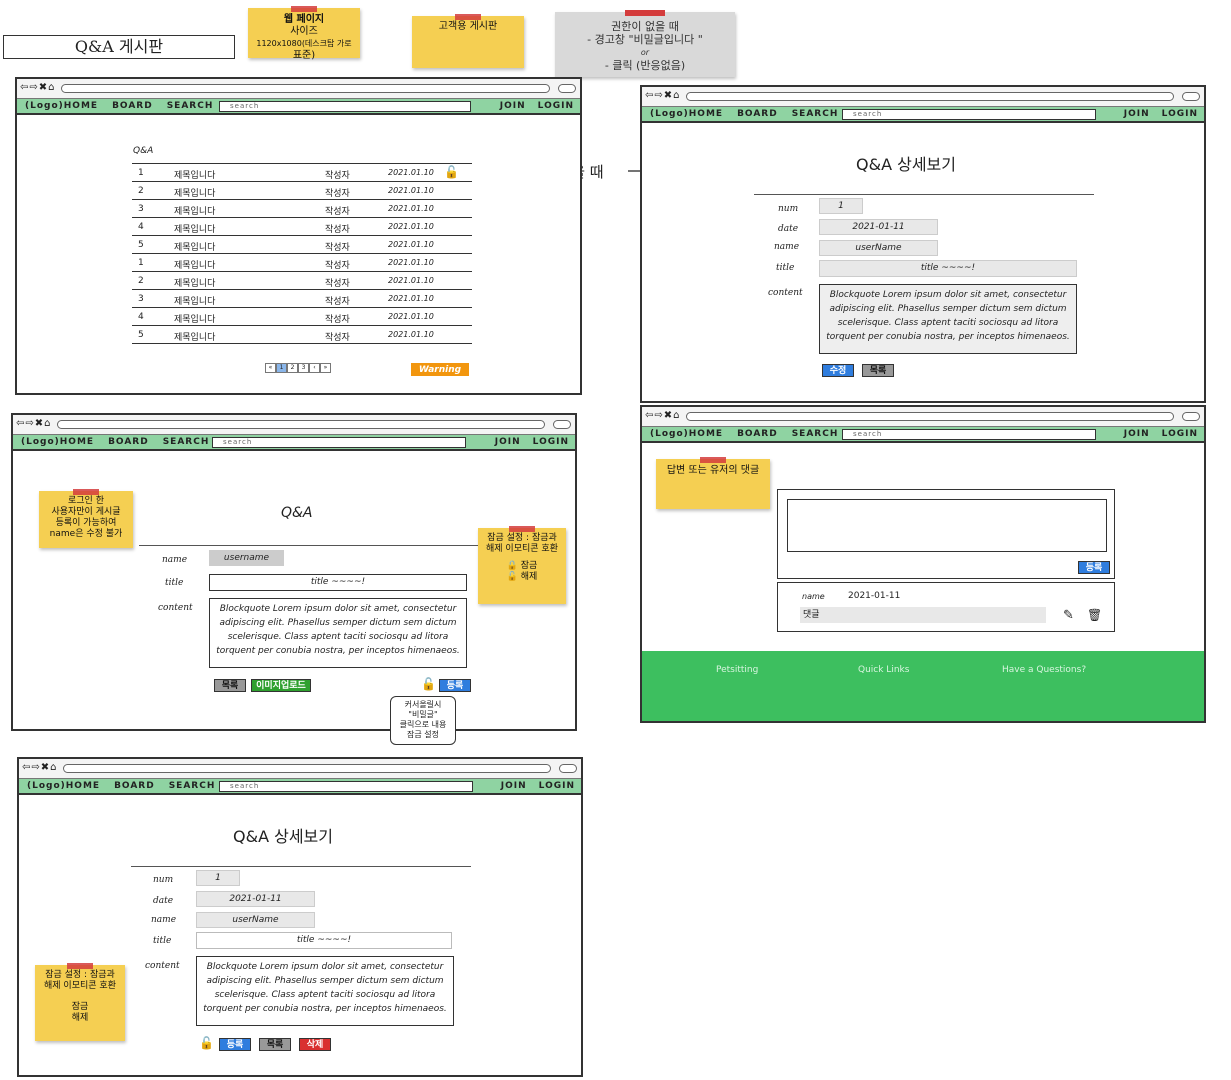  Describe the element at coordinates (270, 368) in the screenshot. I see `page-first: «` at that location.